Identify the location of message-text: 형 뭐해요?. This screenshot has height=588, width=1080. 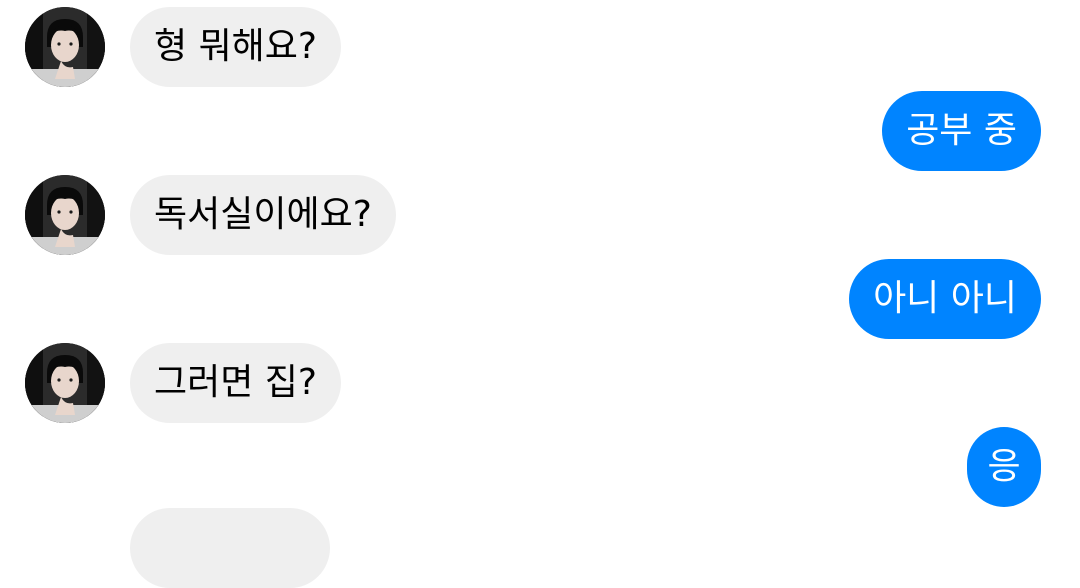
(236, 46).